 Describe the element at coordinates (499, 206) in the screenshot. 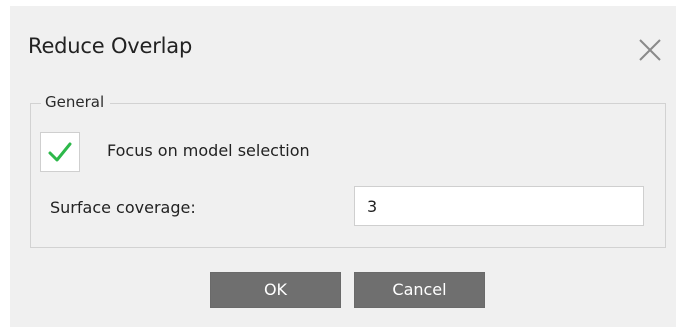

I see `surface-coverage-input` at that location.